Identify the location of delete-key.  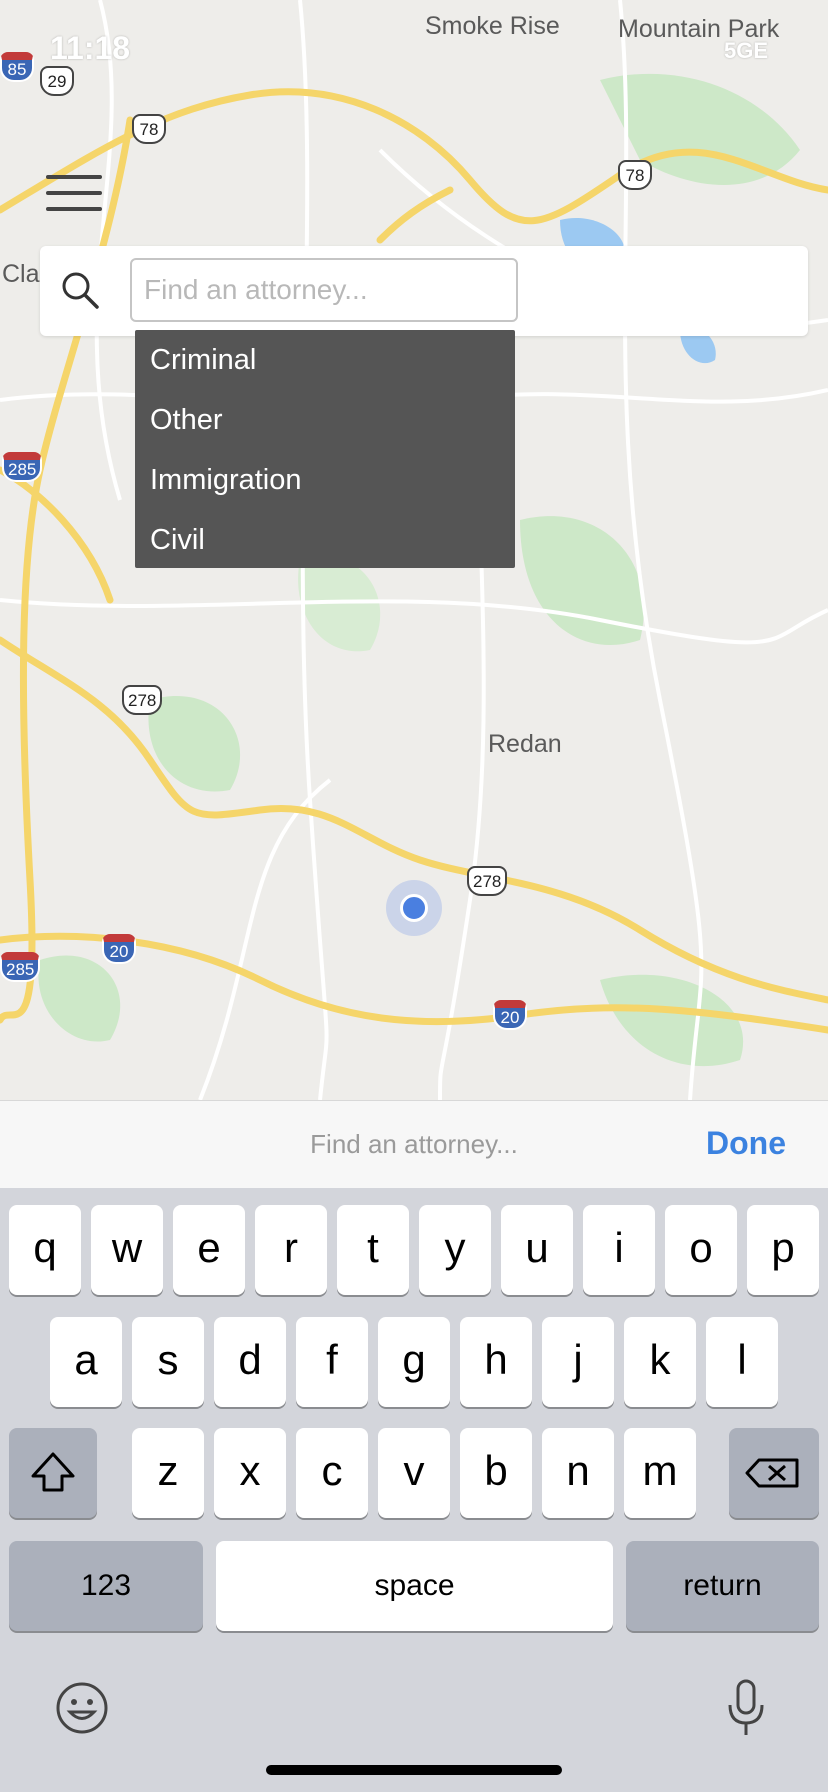
(774, 1473).